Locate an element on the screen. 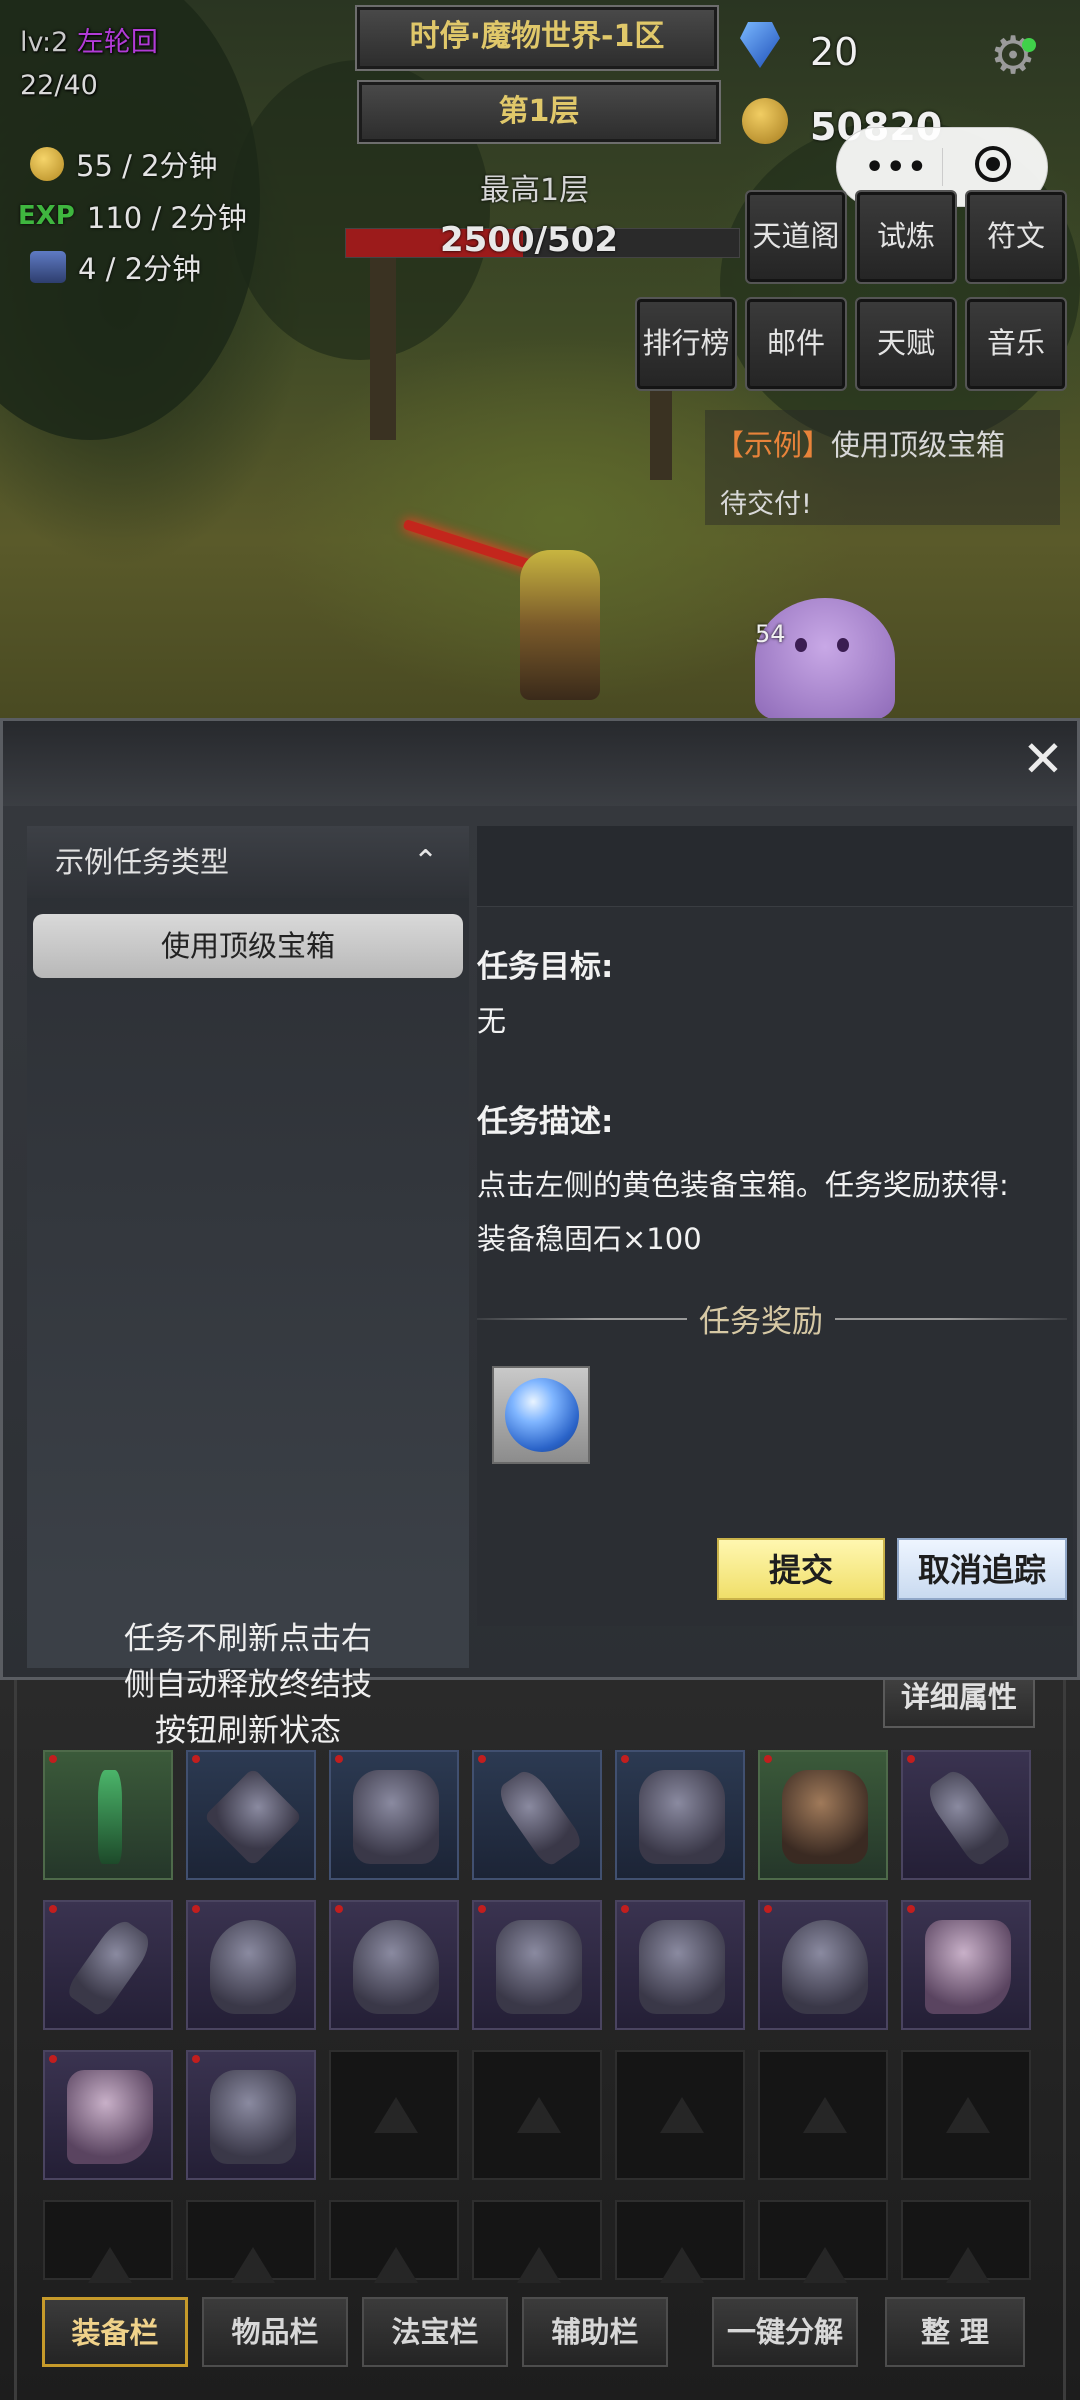  menu-button-music: 音乐 is located at coordinates (1016, 344).